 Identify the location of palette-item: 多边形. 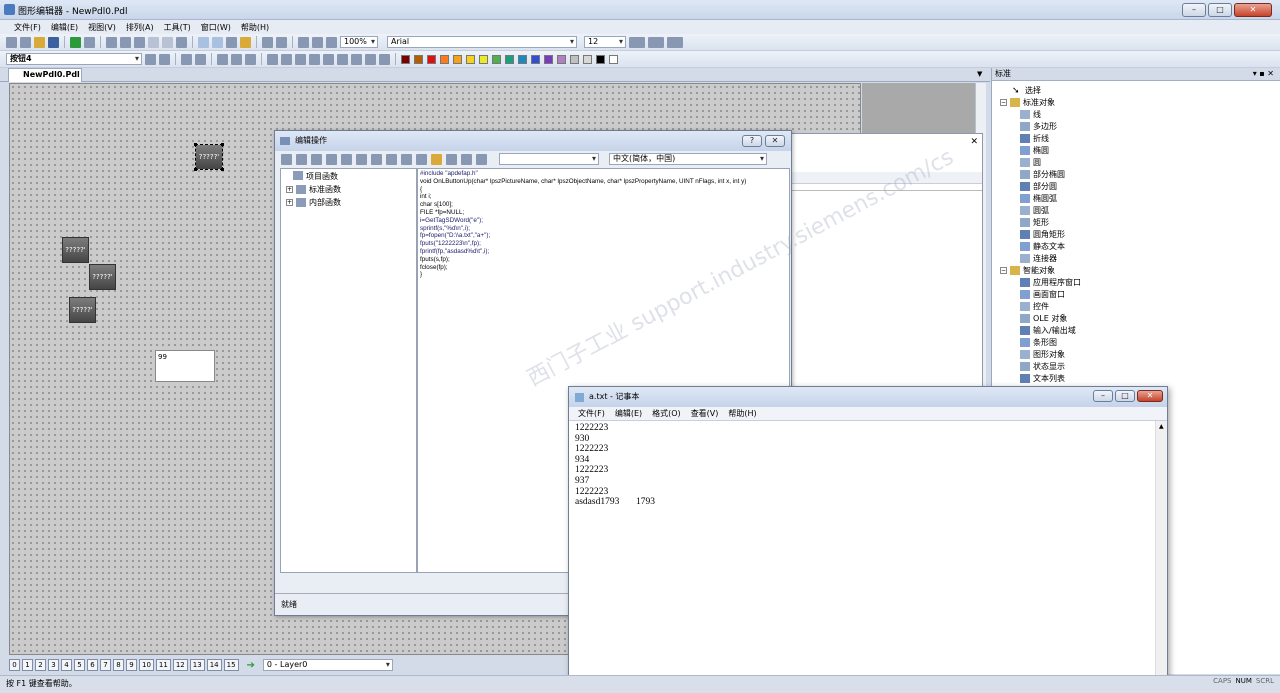
(1038, 126).